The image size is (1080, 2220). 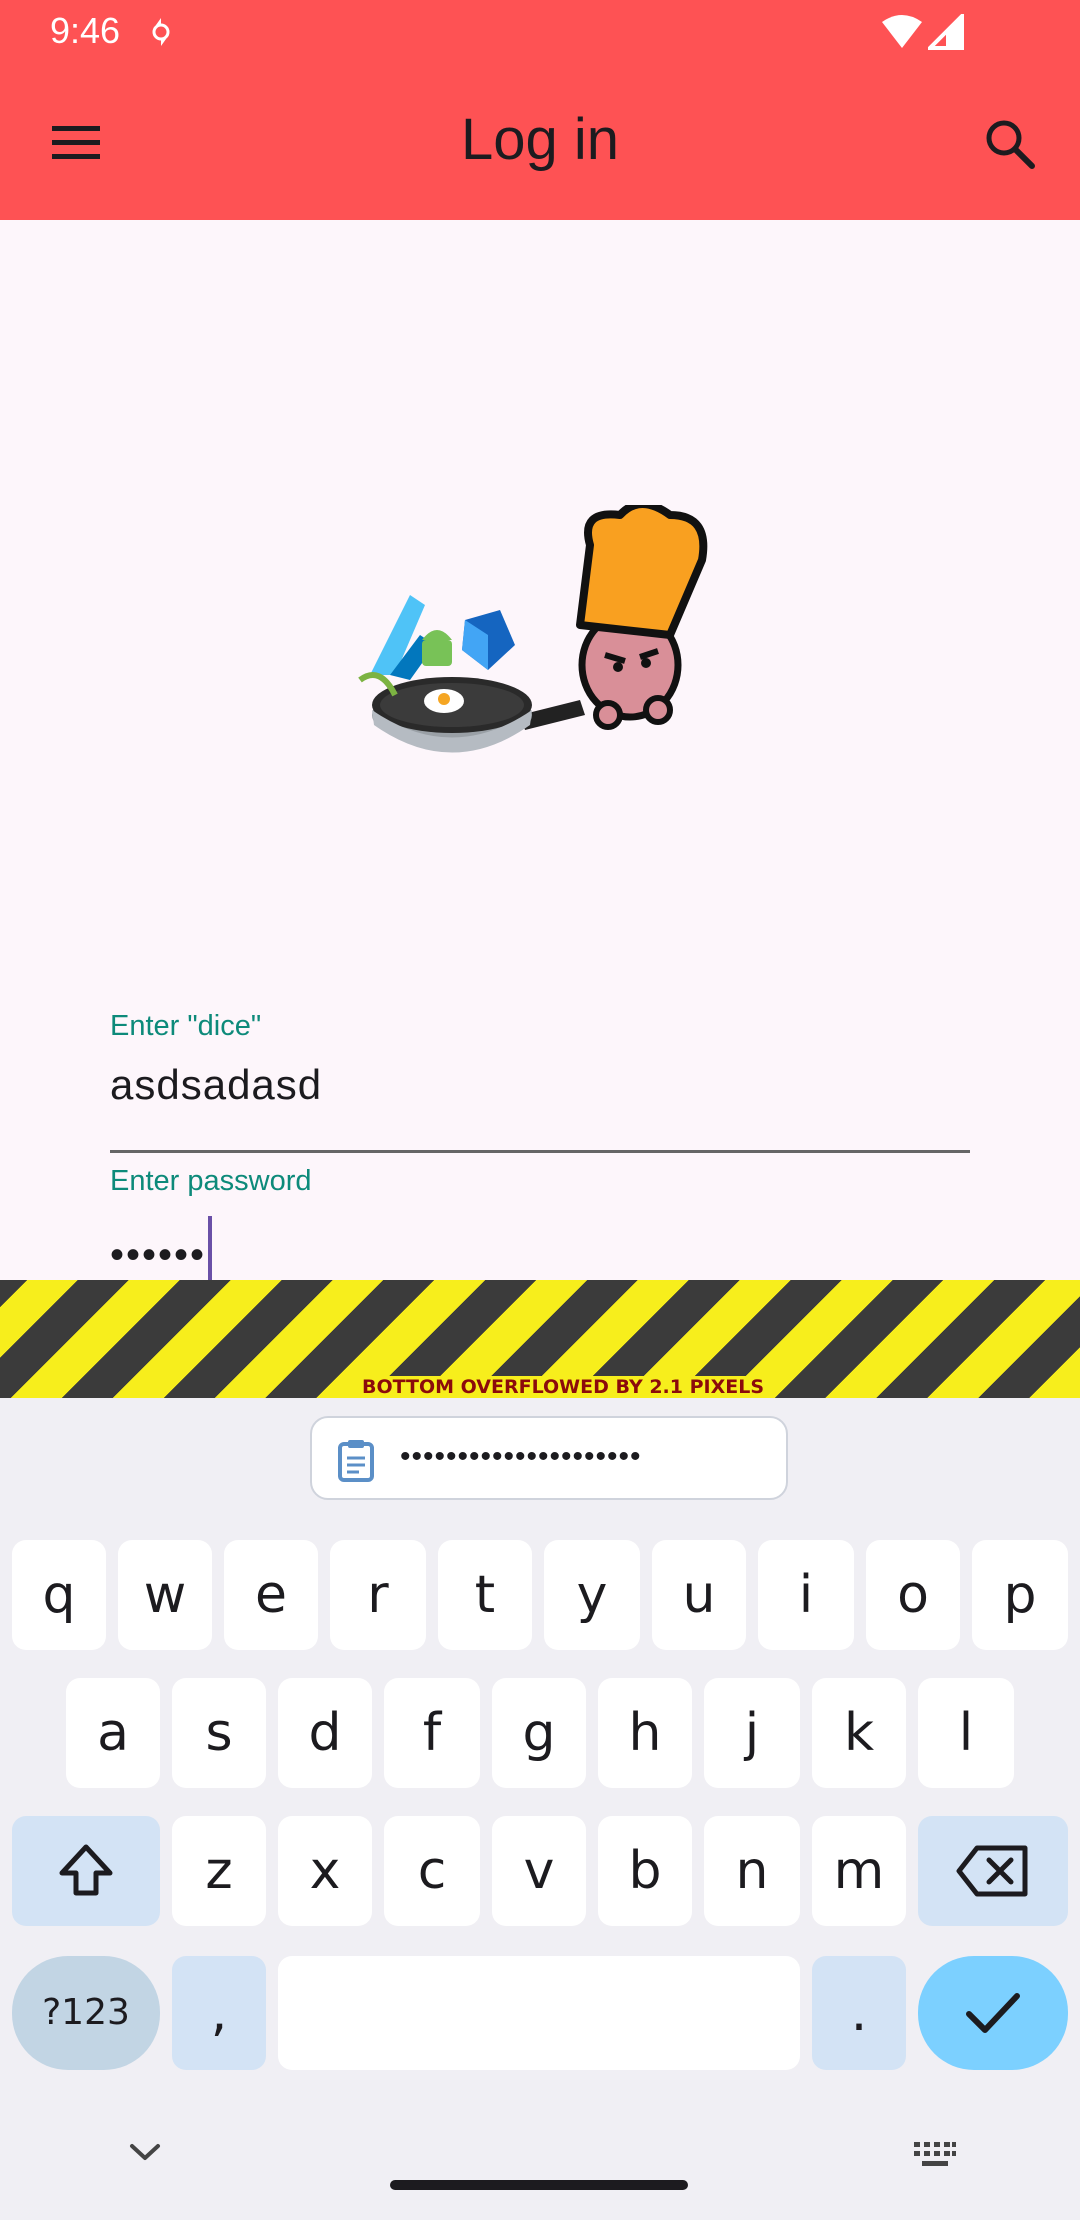 I want to click on shift-key, so click(x=86, y=1871).